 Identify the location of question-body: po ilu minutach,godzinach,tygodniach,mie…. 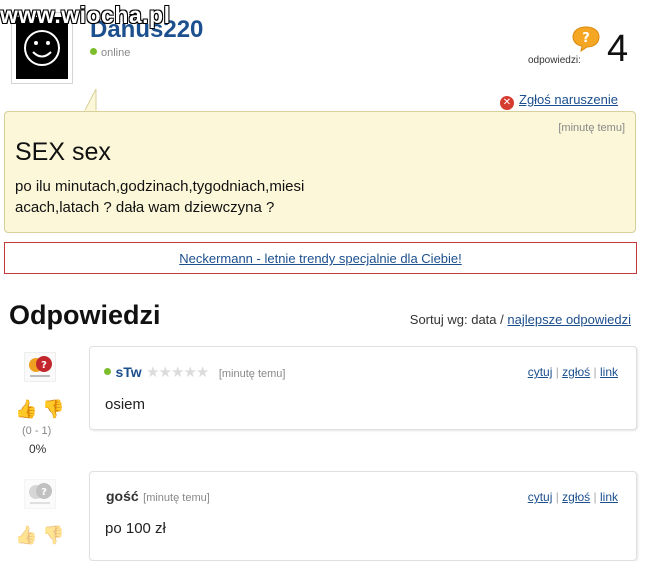
(205, 197).